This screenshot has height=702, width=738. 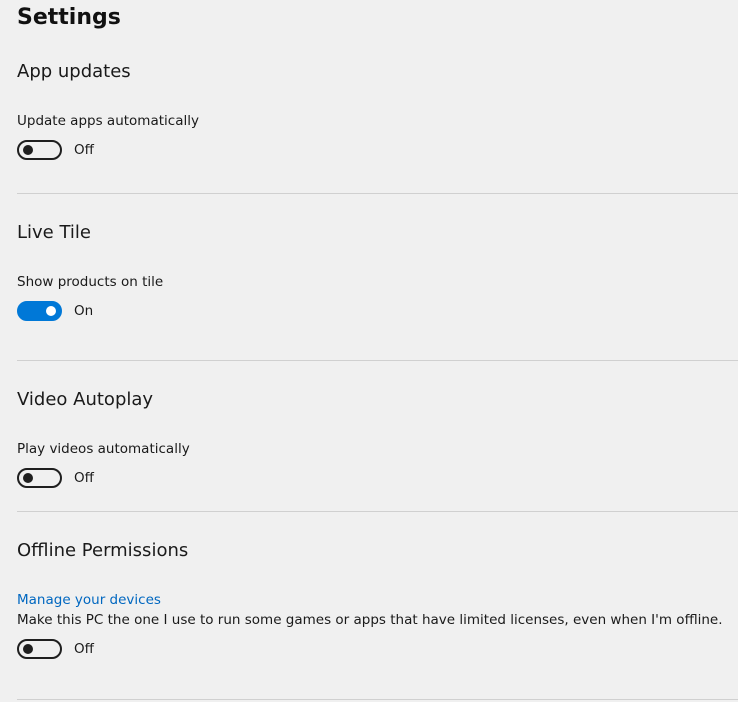 I want to click on show-products-toggle-state: On, so click(x=84, y=311).